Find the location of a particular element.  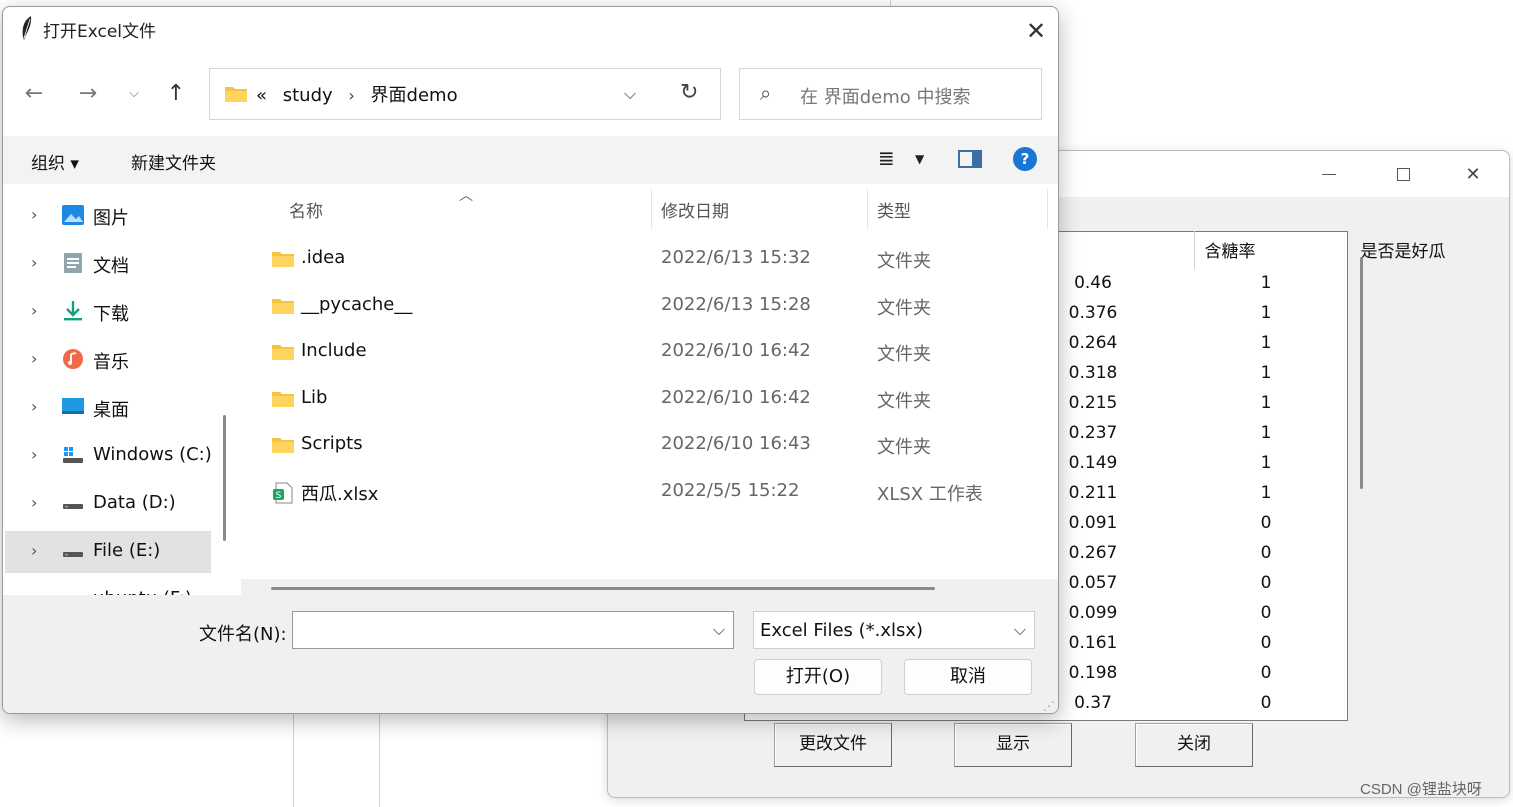

organize-button: 组织 ▾ is located at coordinates (55, 161).